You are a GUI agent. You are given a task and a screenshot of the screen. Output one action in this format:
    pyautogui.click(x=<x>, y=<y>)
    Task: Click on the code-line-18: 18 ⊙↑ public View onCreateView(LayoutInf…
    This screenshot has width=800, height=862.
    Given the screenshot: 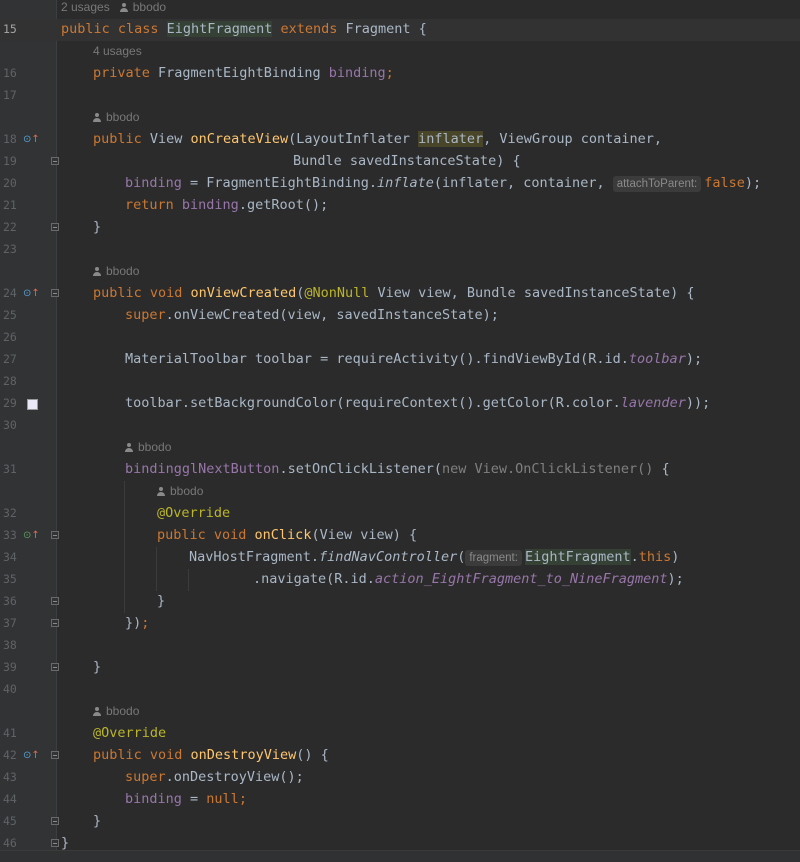 What is the action you would take?
    pyautogui.click(x=400, y=140)
    